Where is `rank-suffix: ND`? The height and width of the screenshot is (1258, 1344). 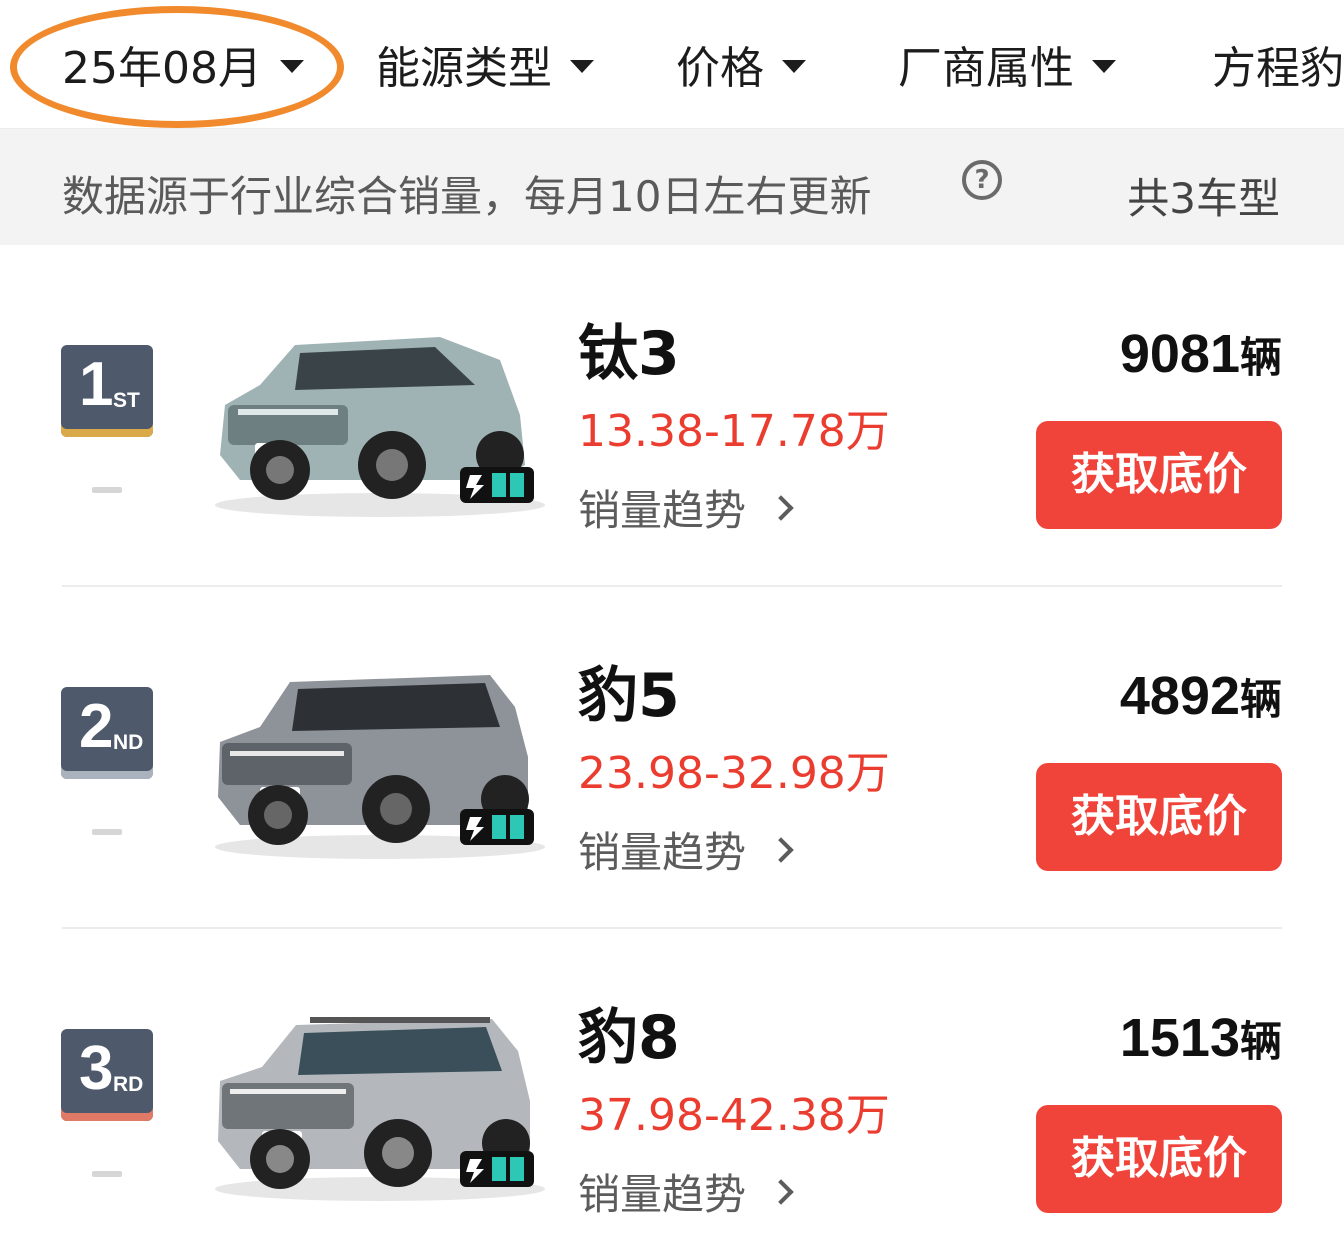
rank-suffix: ND is located at coordinates (128, 742).